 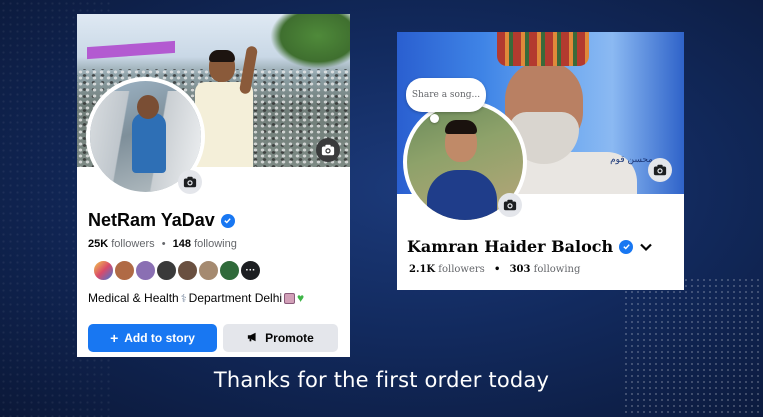 I want to click on profile-name: NetRam YaDav, so click(x=161, y=220).